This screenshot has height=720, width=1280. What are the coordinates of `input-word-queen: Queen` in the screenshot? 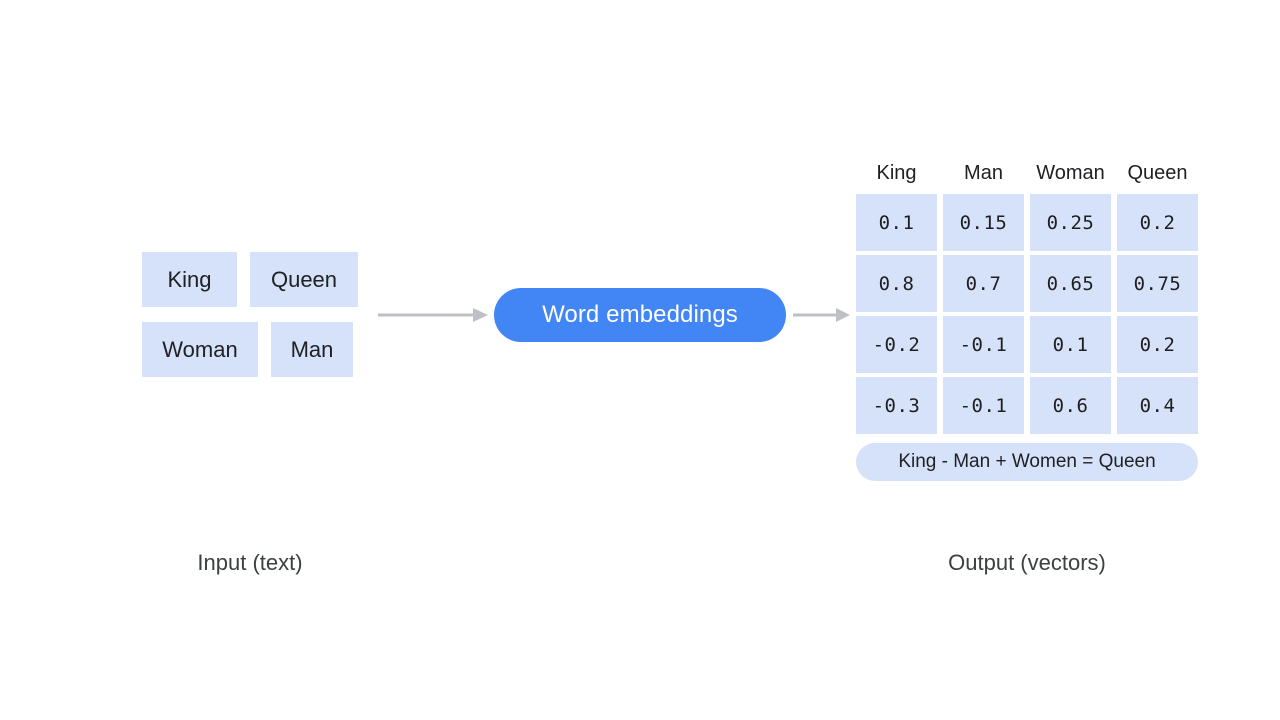 It's located at (304, 279).